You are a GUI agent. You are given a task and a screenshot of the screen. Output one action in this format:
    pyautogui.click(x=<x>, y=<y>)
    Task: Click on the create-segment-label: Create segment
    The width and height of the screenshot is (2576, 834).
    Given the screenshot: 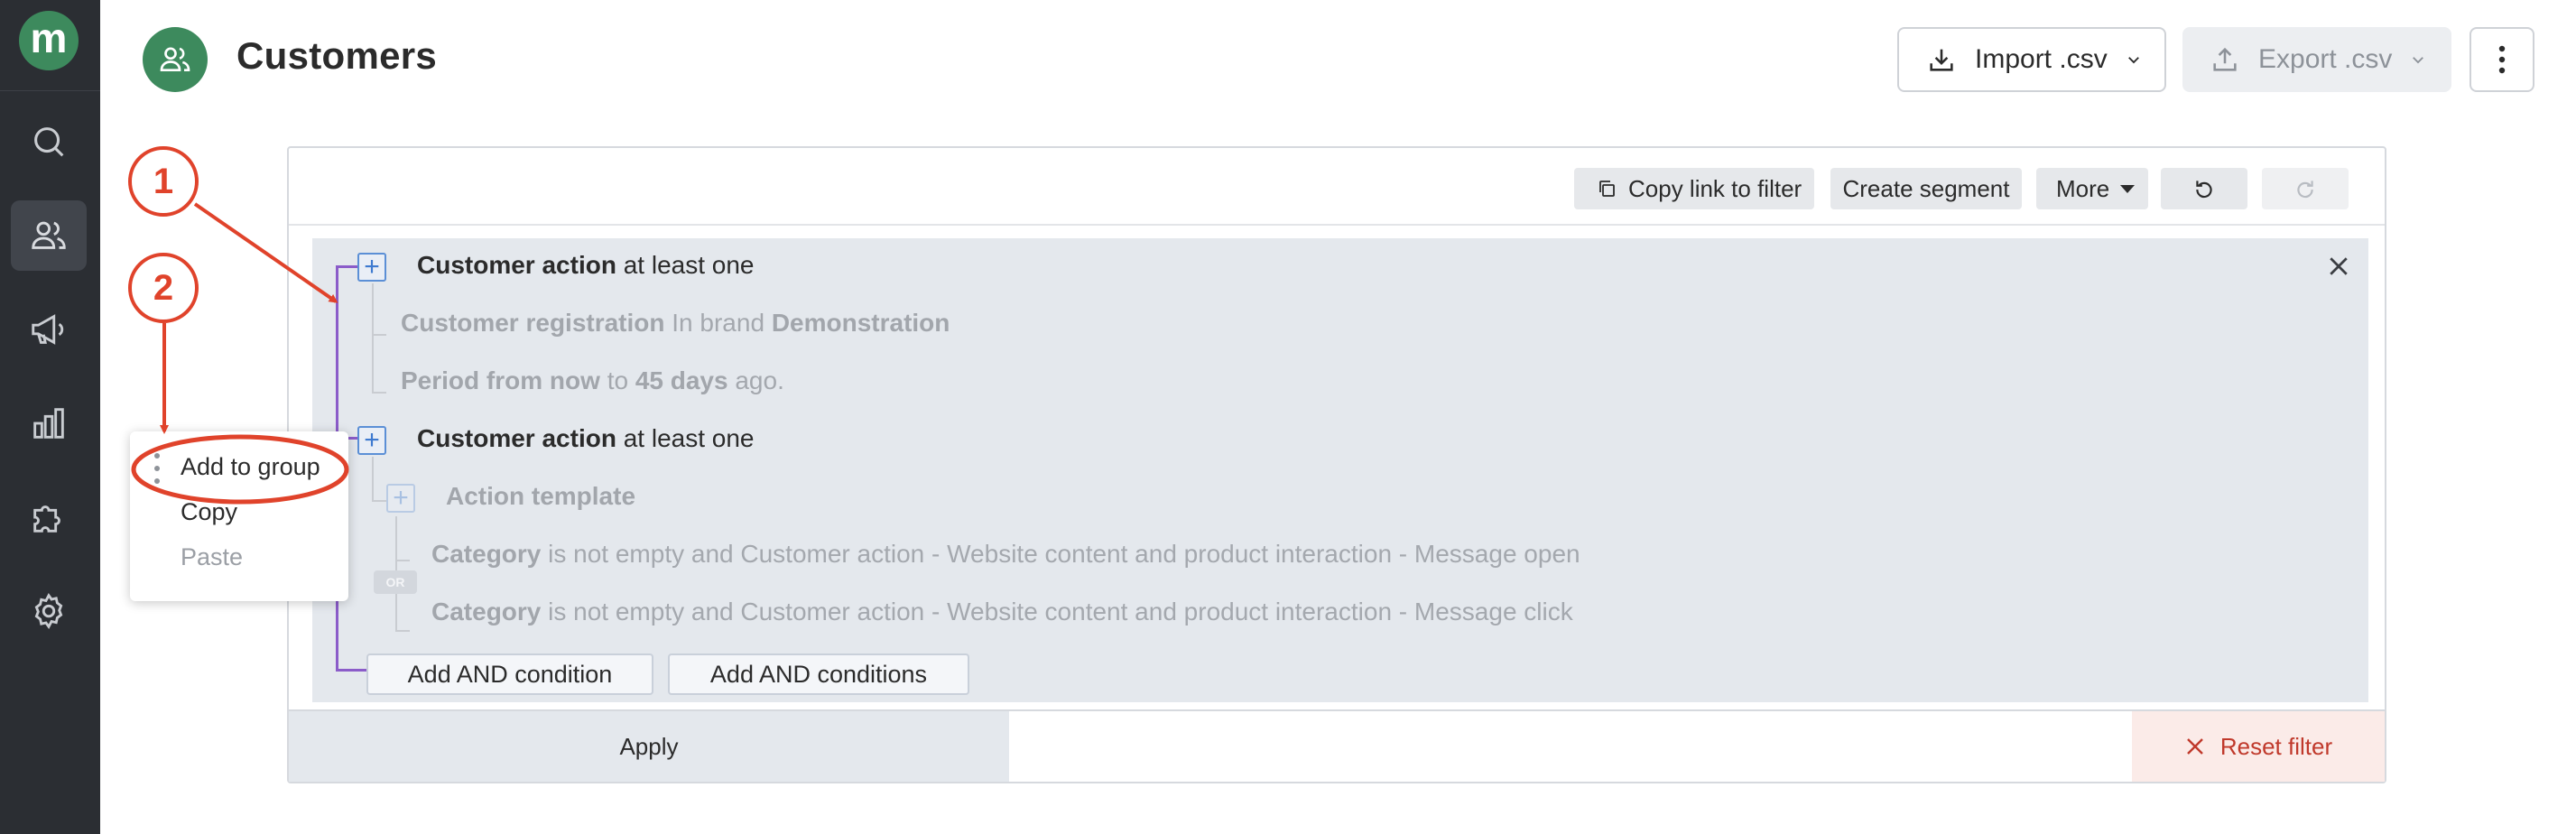 What is the action you would take?
    pyautogui.click(x=1926, y=188)
    